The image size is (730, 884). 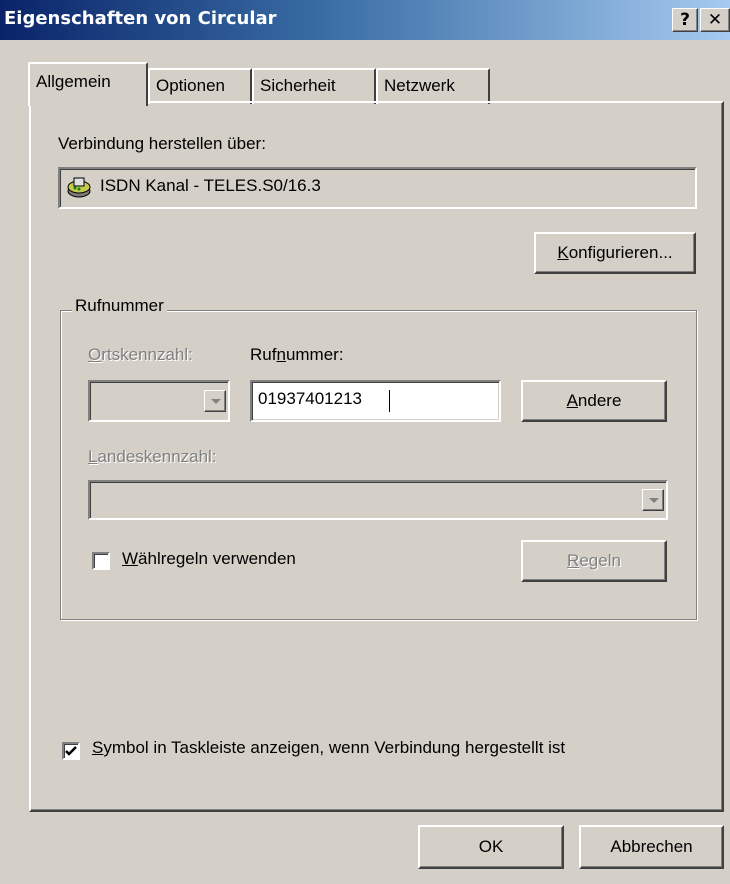 What do you see at coordinates (152, 456) in the screenshot?
I see `country-code-label: Landeskennzahl:` at bounding box center [152, 456].